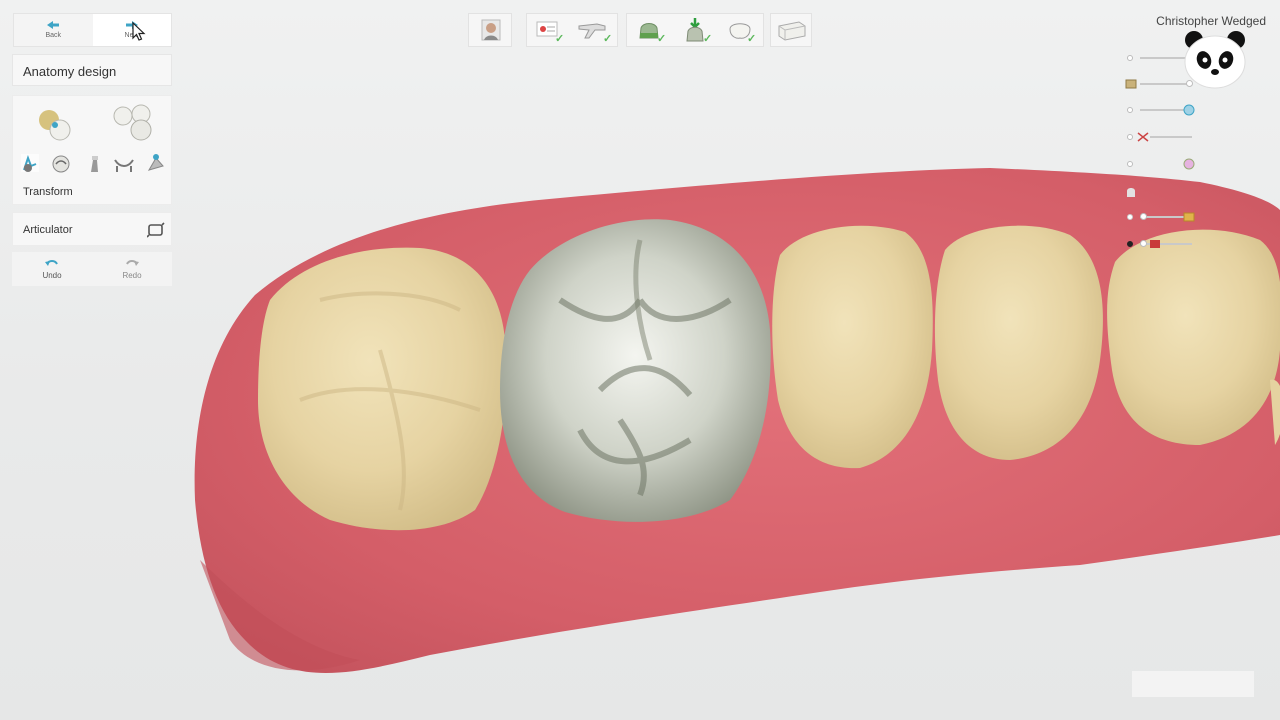 The height and width of the screenshot is (720, 1280). I want to click on morph-icon, so click(30, 163).